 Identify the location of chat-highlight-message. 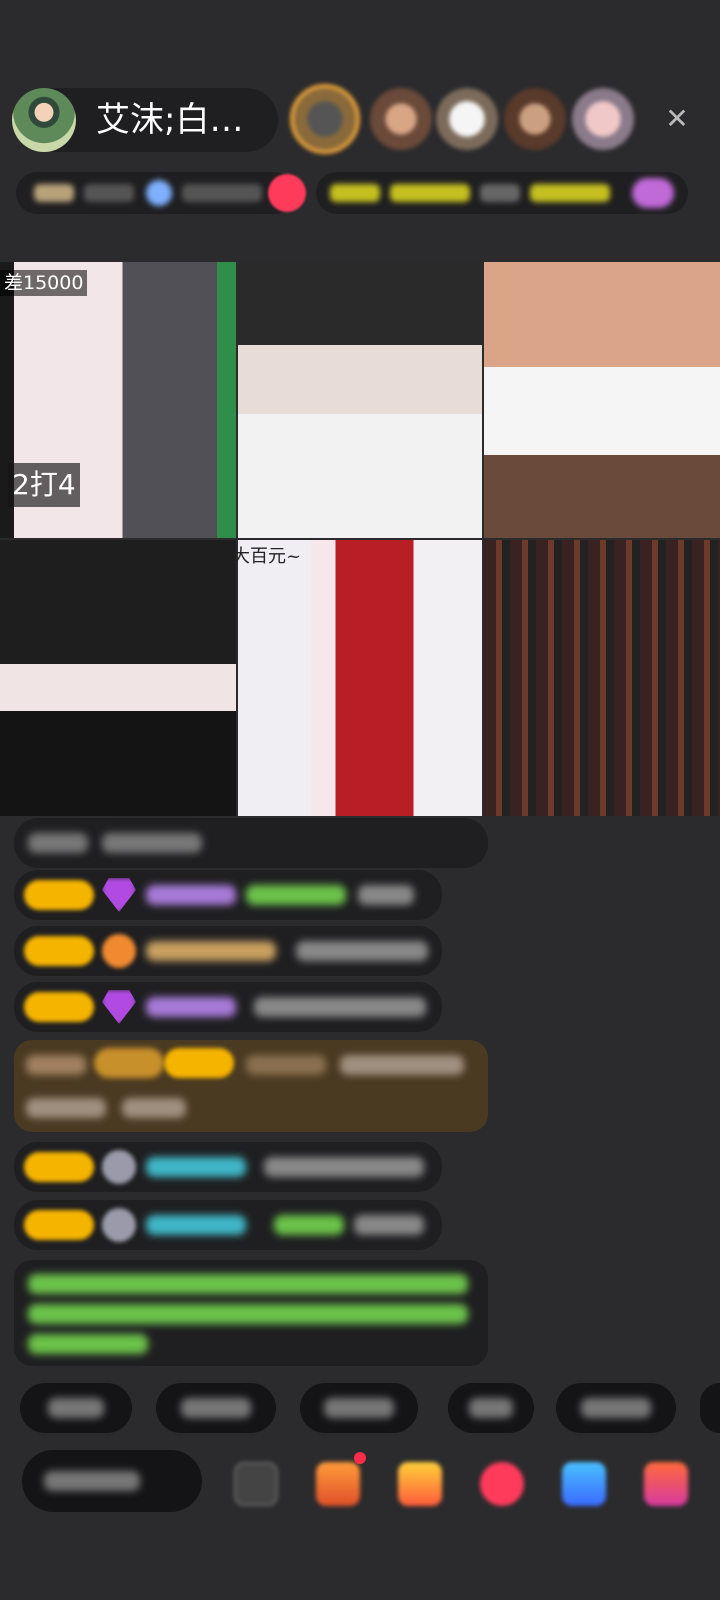
(251, 1086).